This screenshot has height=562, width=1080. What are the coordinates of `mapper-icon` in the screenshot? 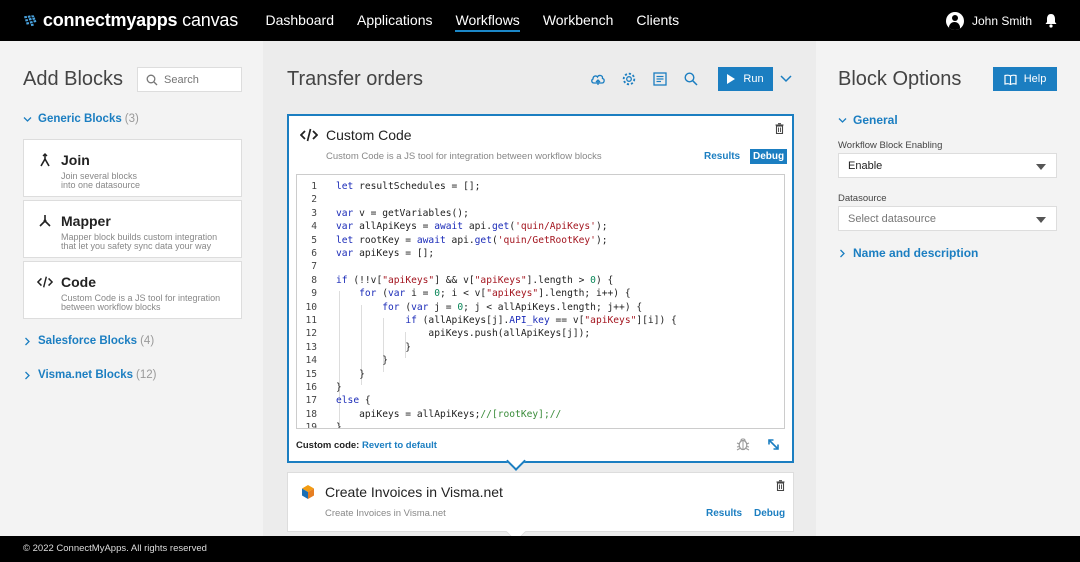 It's located at (45, 221).